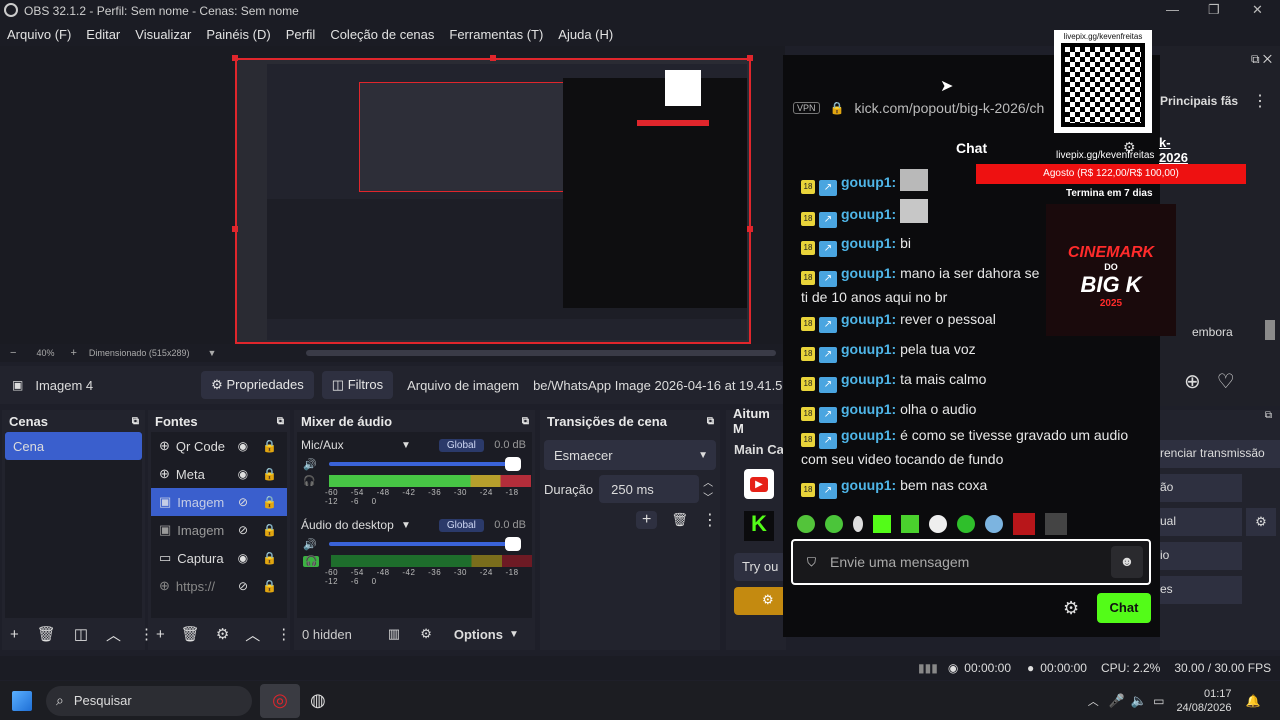  Describe the element at coordinates (39, 34) in the screenshot. I see `menu-arquivo: Arquivo (F)` at that location.